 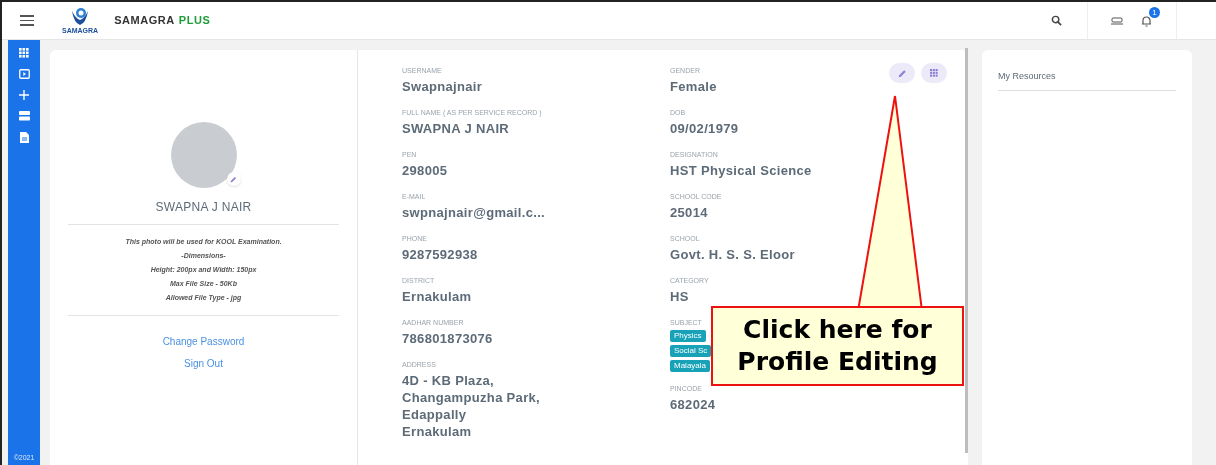 I want to click on ticket-icon, so click(x=1117, y=20).